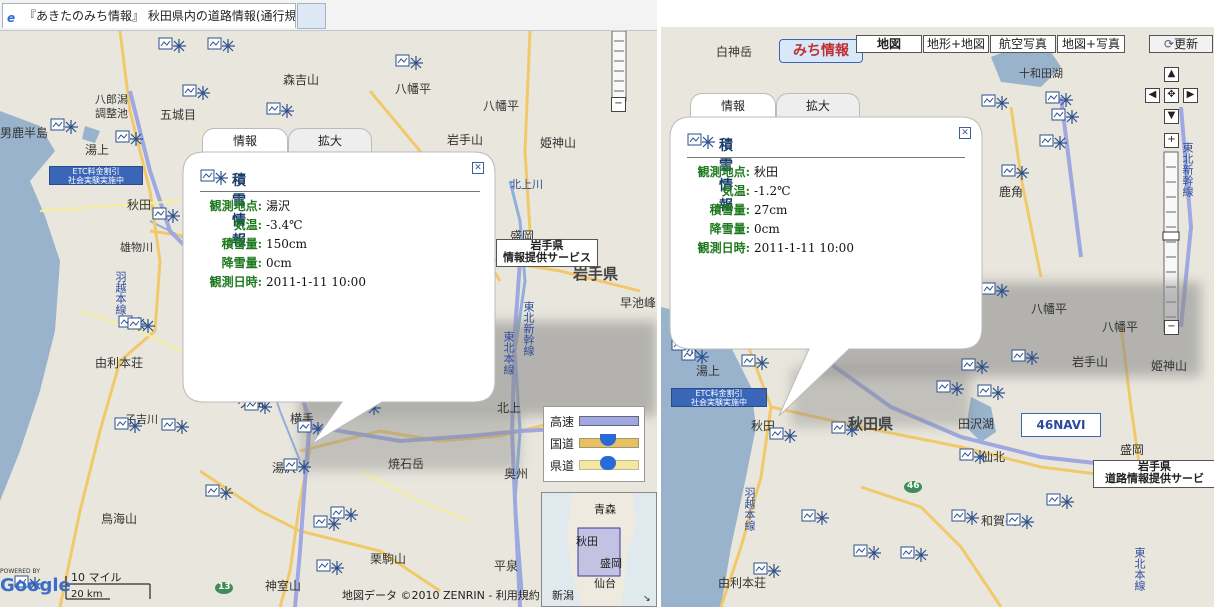 Image resolution: width=1214 pixels, height=607 pixels. I want to click on iwate-info-sign: 岩手県 情報提供サービス, so click(547, 253).